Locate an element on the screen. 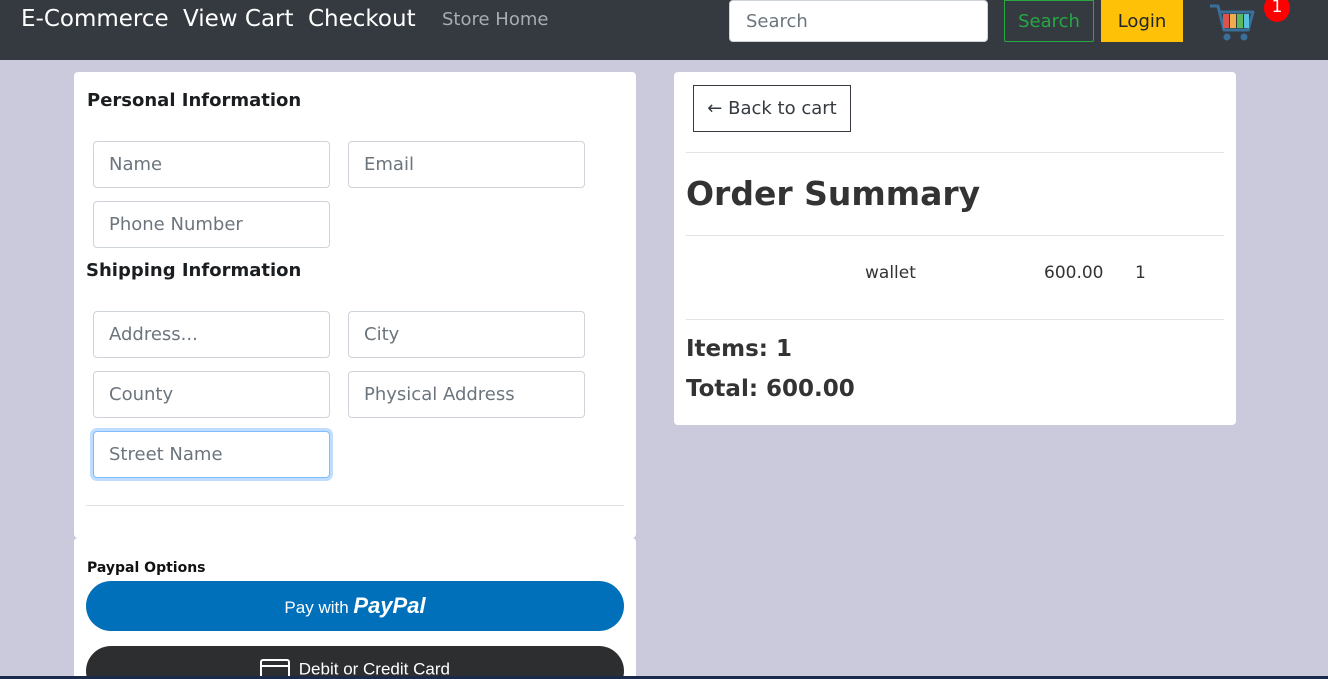 The height and width of the screenshot is (679, 1328). paypal-button: Pay with PayPal is located at coordinates (355, 606).